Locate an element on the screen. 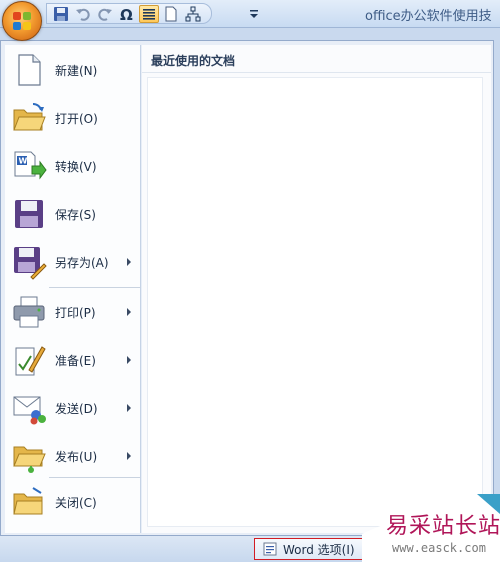  new-document-icon is located at coordinates (29, 70).